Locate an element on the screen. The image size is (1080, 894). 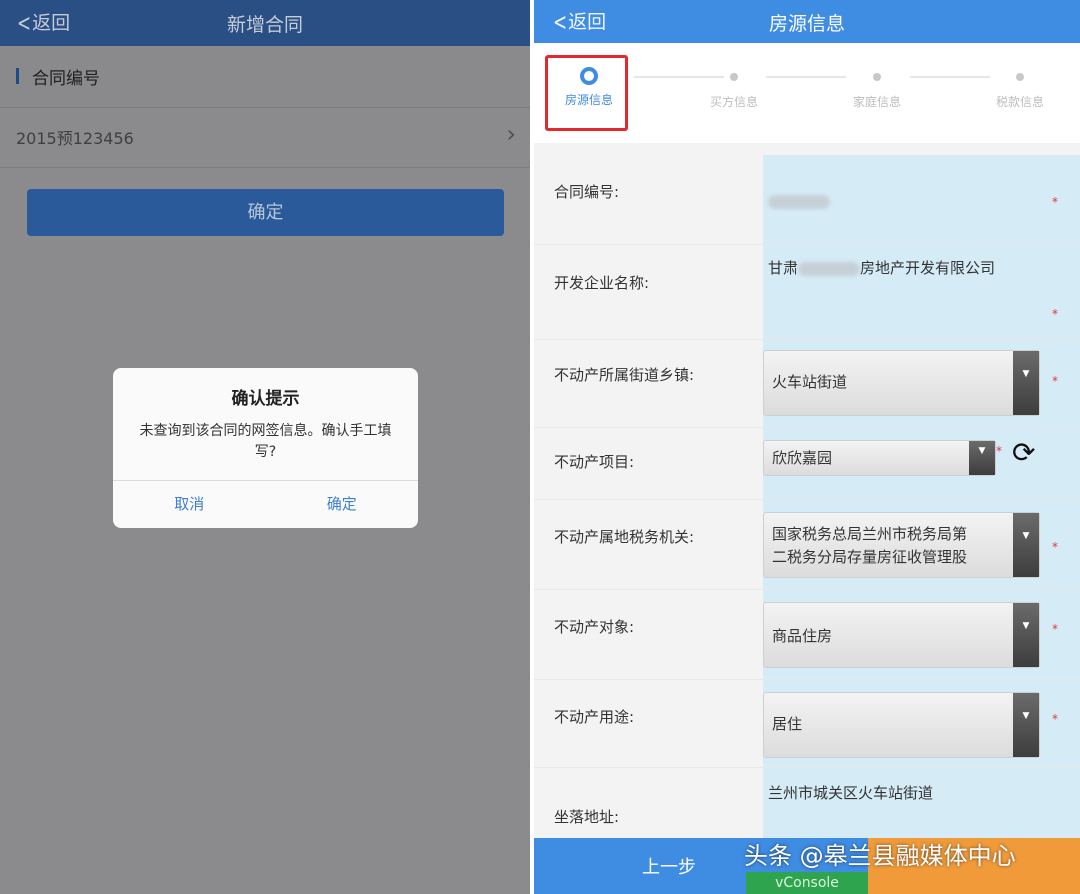
address-field-value: 兰州市城关区火车站街道 is located at coordinates (851, 793).